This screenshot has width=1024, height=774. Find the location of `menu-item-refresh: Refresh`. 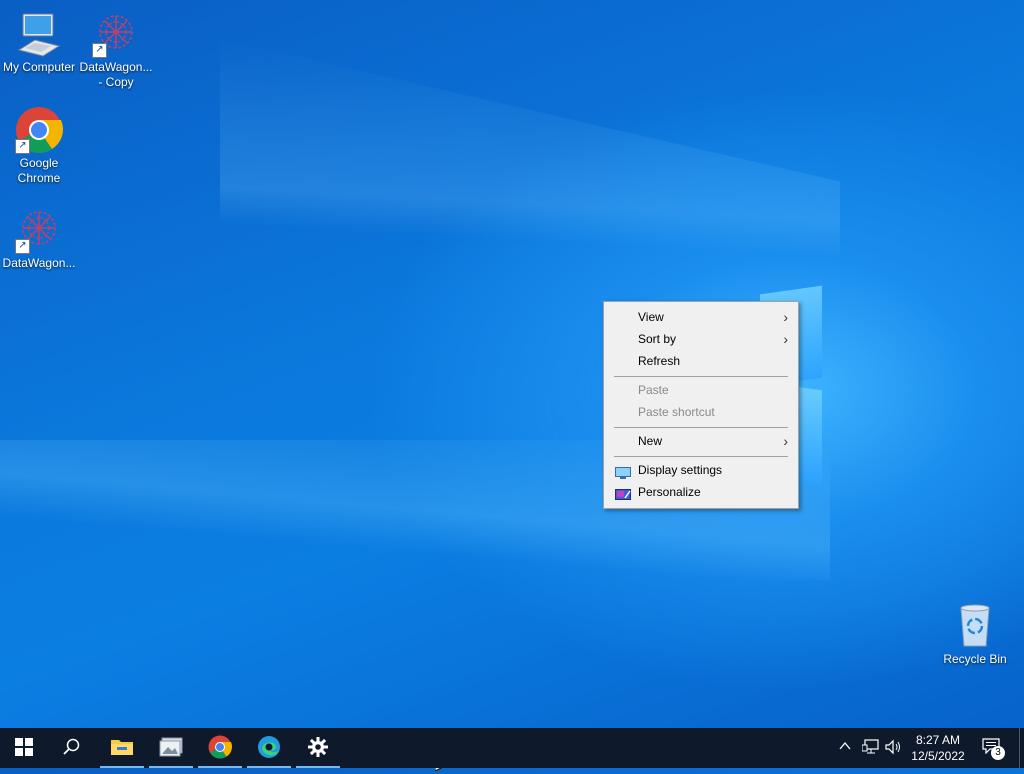

menu-item-refresh: Refresh is located at coordinates (701, 361).